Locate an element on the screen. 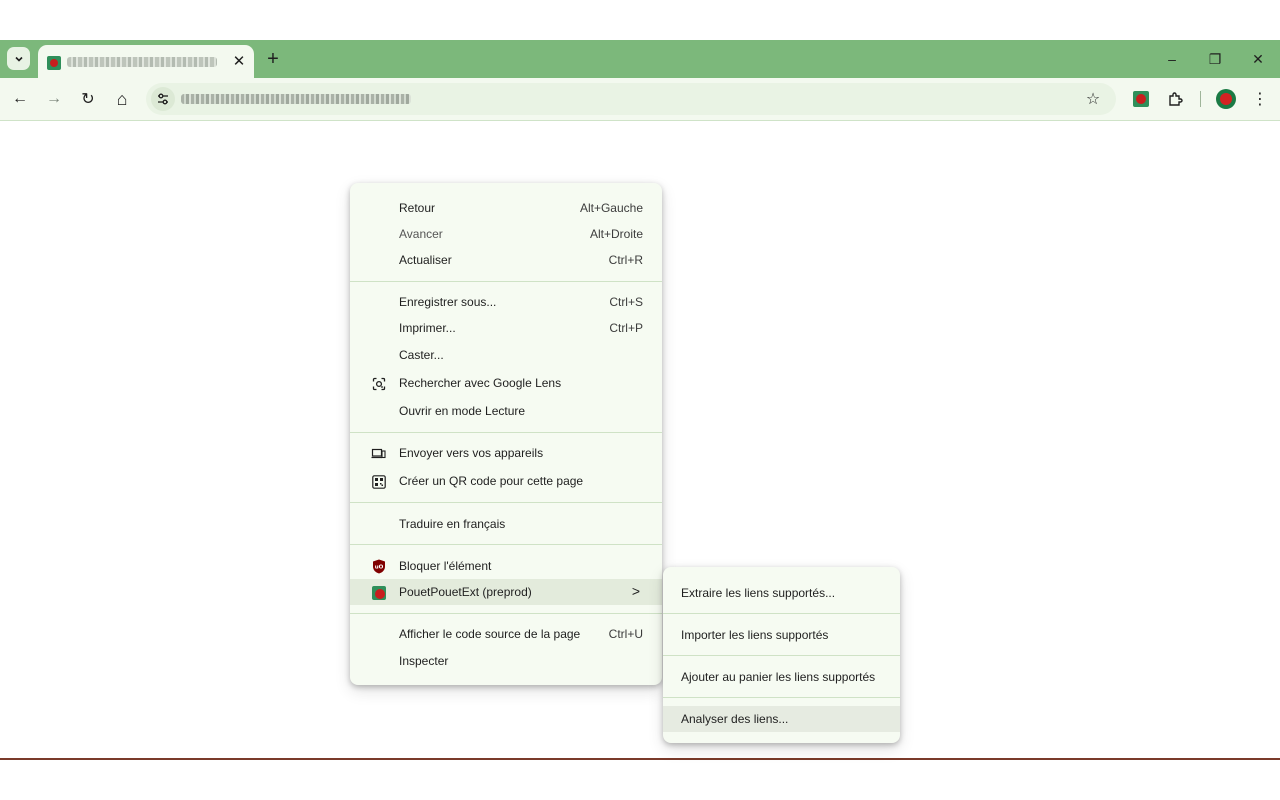 Image resolution: width=1280 pixels, height=800 pixels. menu-item-forward: Avancer Alt+Droite is located at coordinates (506, 234).